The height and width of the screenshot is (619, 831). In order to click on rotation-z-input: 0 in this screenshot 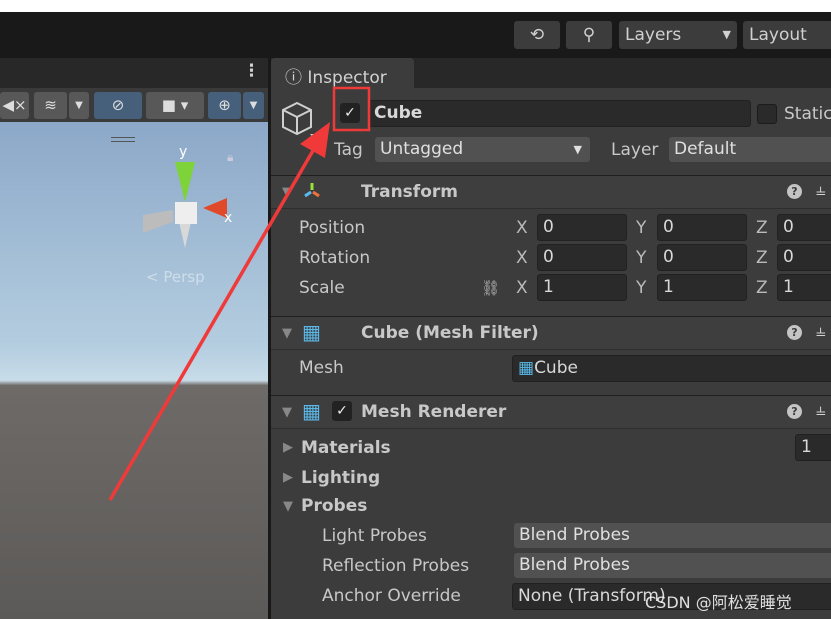, I will do `click(804, 257)`.